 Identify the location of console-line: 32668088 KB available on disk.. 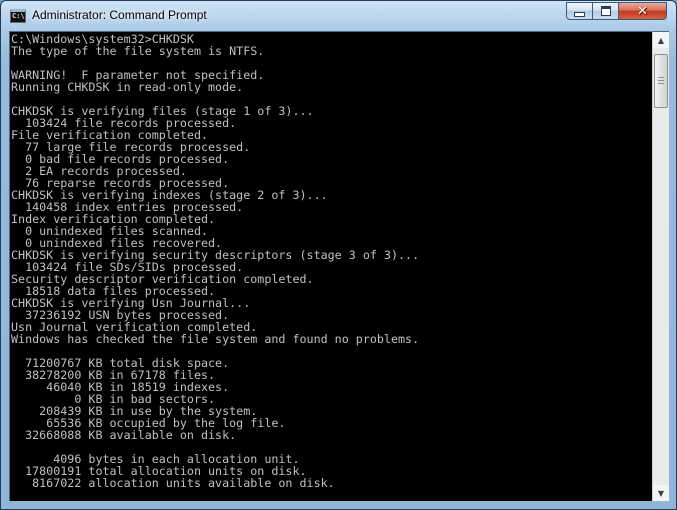
(124, 435).